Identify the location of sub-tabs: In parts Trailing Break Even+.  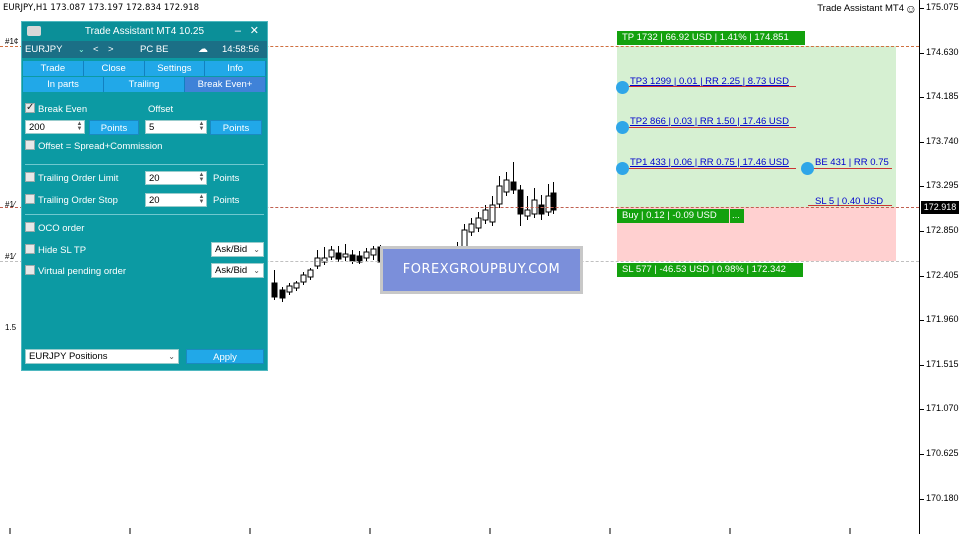
(144, 84).